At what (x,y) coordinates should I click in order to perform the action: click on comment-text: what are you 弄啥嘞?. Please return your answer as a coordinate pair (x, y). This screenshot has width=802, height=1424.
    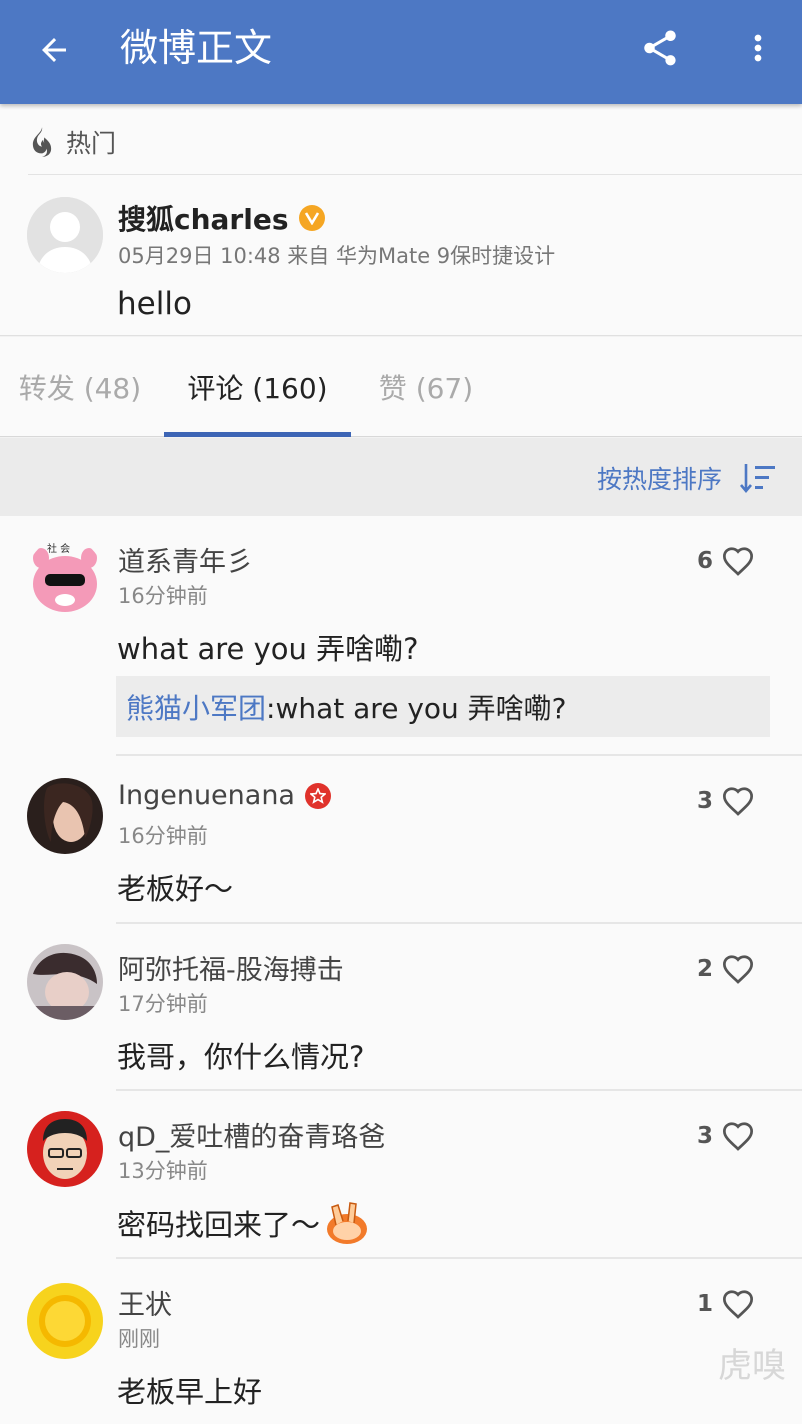
    Looking at the image, I should click on (268, 649).